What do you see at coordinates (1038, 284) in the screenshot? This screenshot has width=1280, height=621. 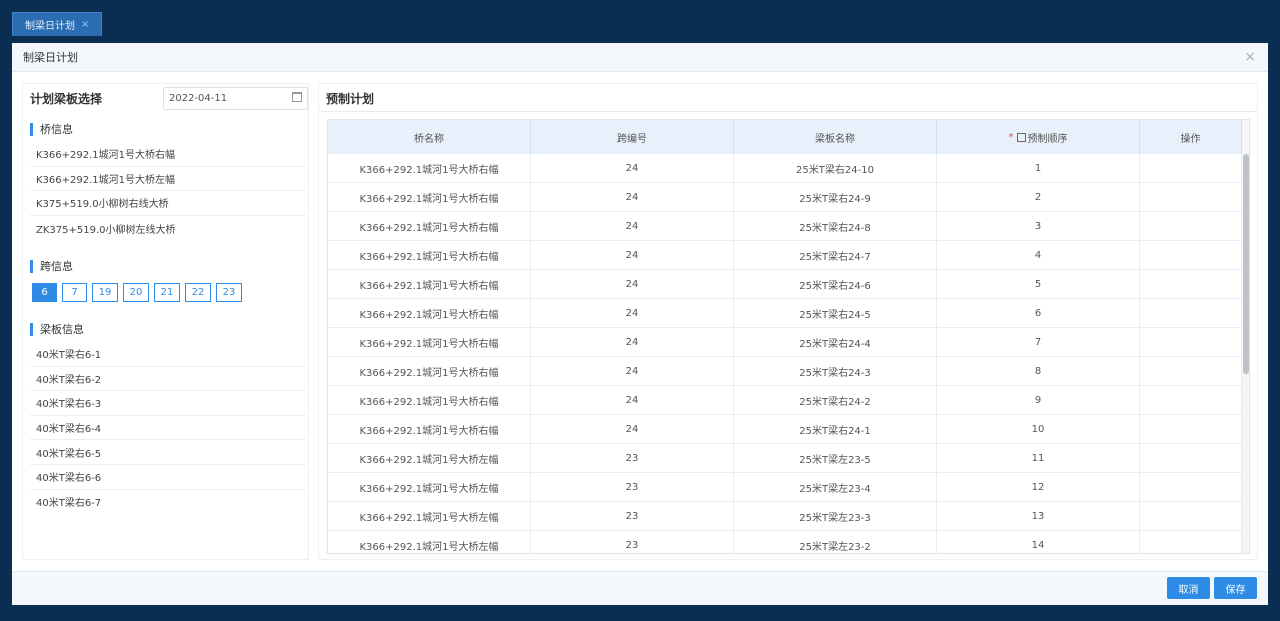 I see `cell-precast-order: 5` at bounding box center [1038, 284].